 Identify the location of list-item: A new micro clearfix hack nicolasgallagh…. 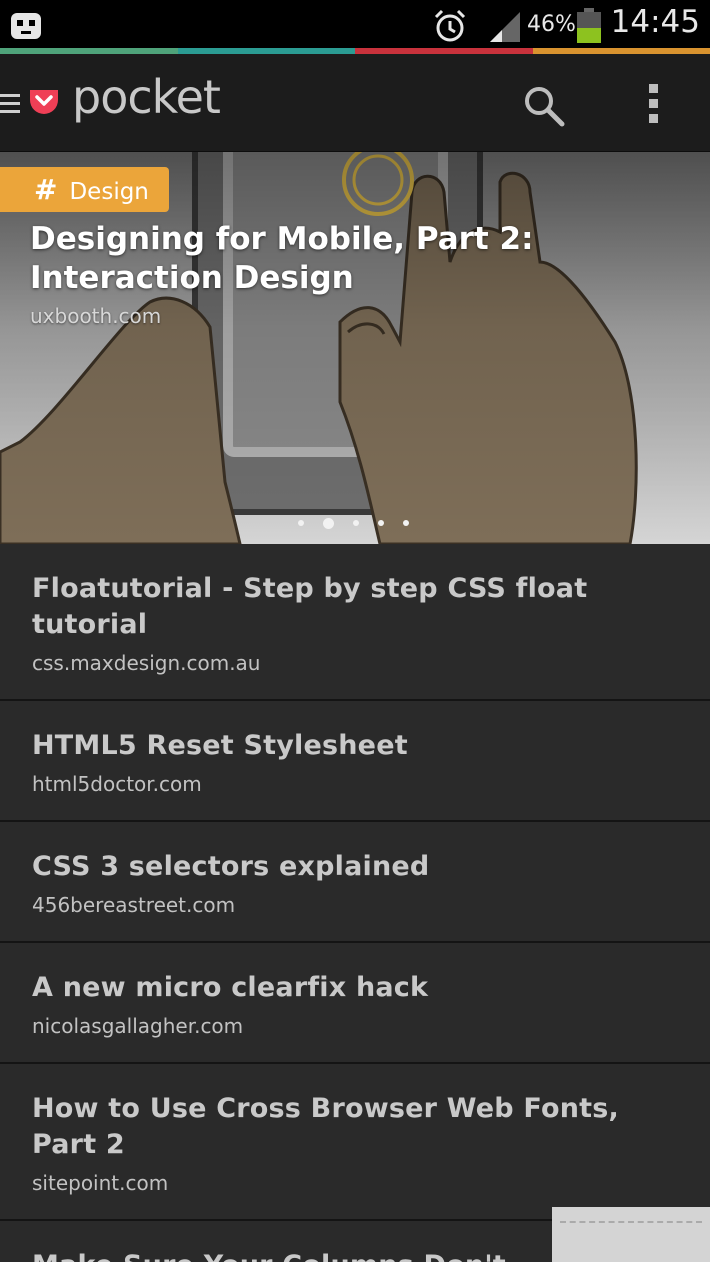
(355, 1003).